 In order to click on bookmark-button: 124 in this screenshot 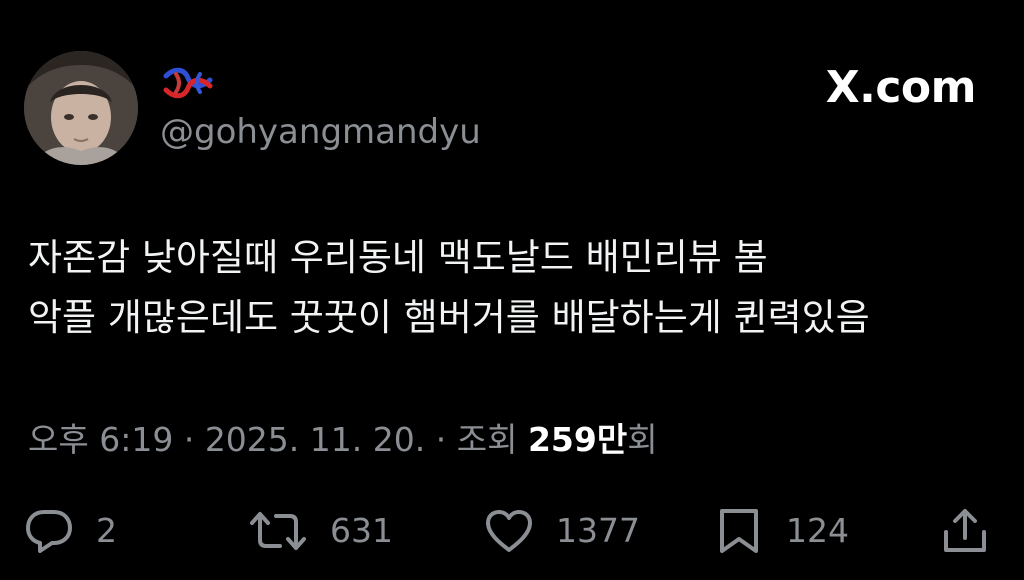, I will do `click(781, 531)`.